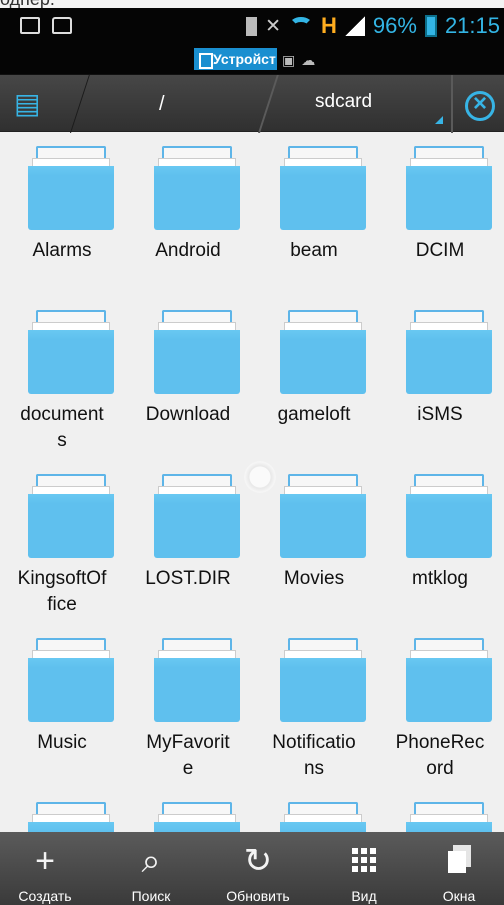 This screenshot has height=905, width=504. Describe the element at coordinates (252, 4) in the screenshot. I see `cropped-top-text: одпер.` at that location.